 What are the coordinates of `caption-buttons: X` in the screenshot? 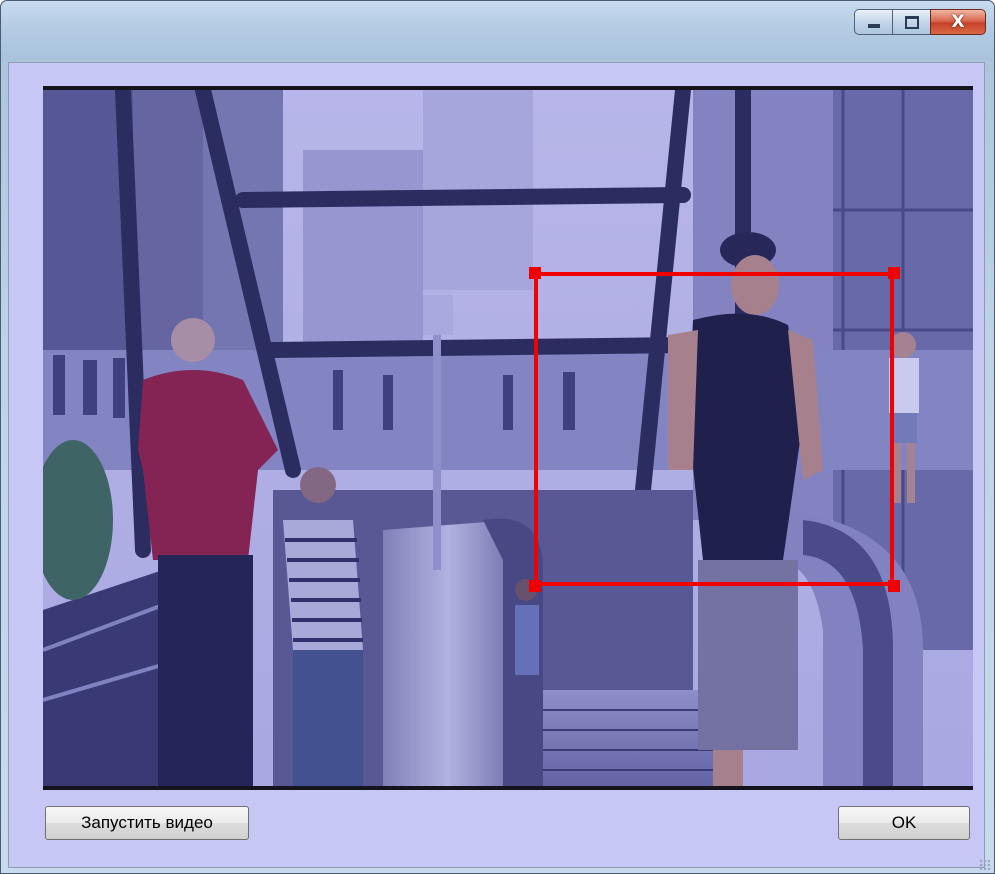 It's located at (920, 22).